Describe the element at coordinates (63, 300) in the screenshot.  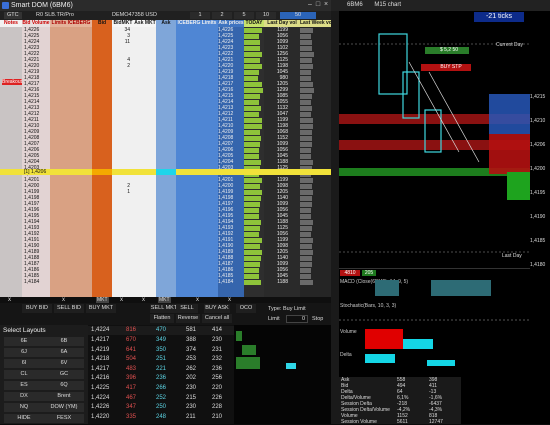
I see `cancel-bid-limits-button: x` at that location.